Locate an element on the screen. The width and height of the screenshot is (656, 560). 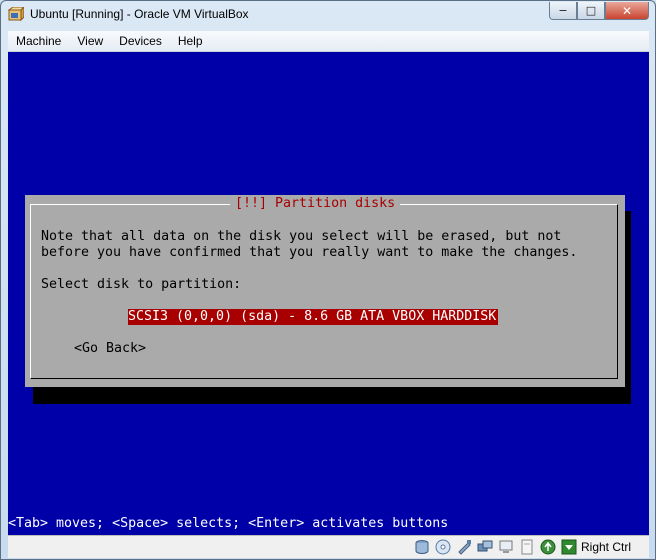
shared-folders-icon is located at coordinates (485, 547).